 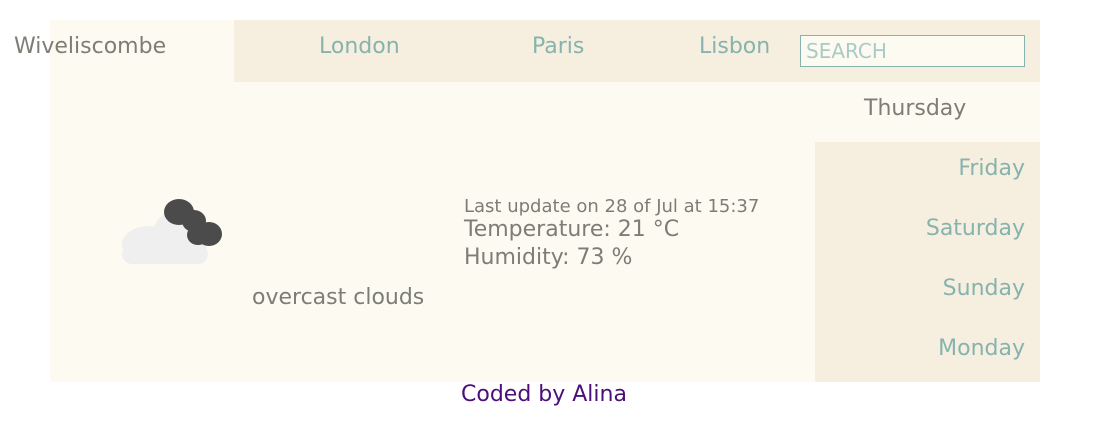 I want to click on nav-link-paris: Paris, so click(x=558, y=46).